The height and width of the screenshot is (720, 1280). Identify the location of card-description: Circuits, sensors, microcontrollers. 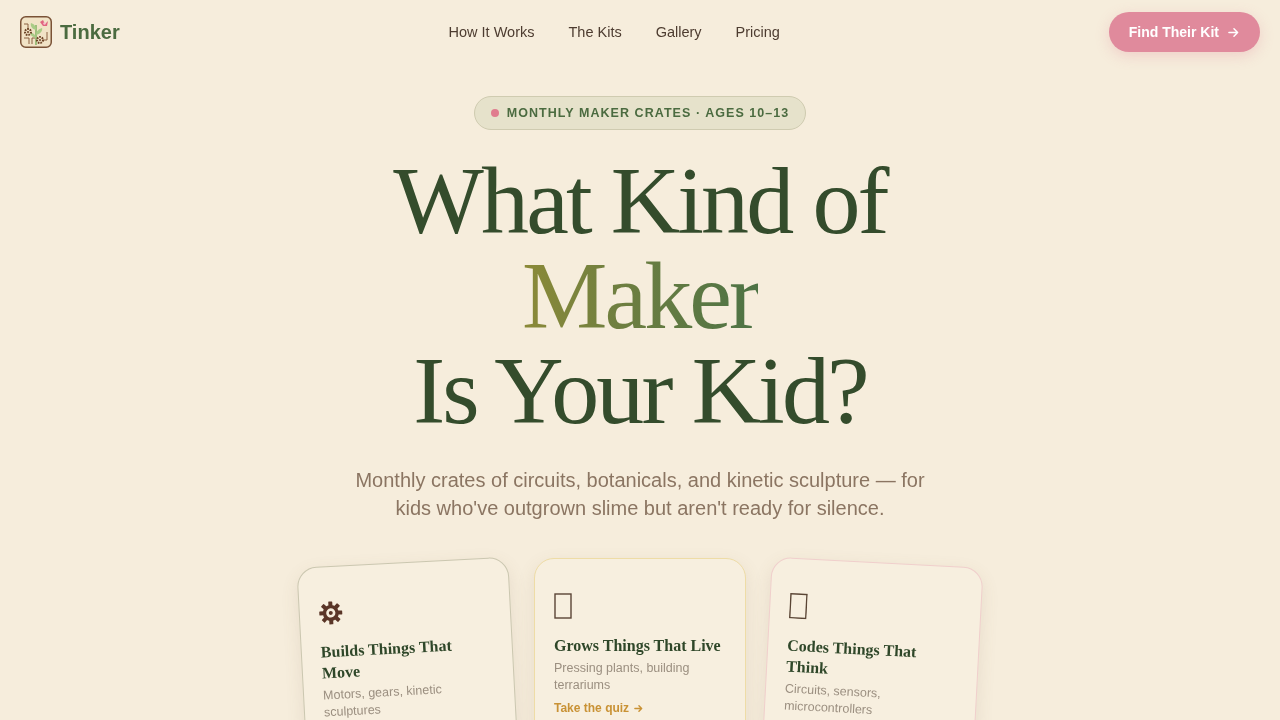
(833, 700).